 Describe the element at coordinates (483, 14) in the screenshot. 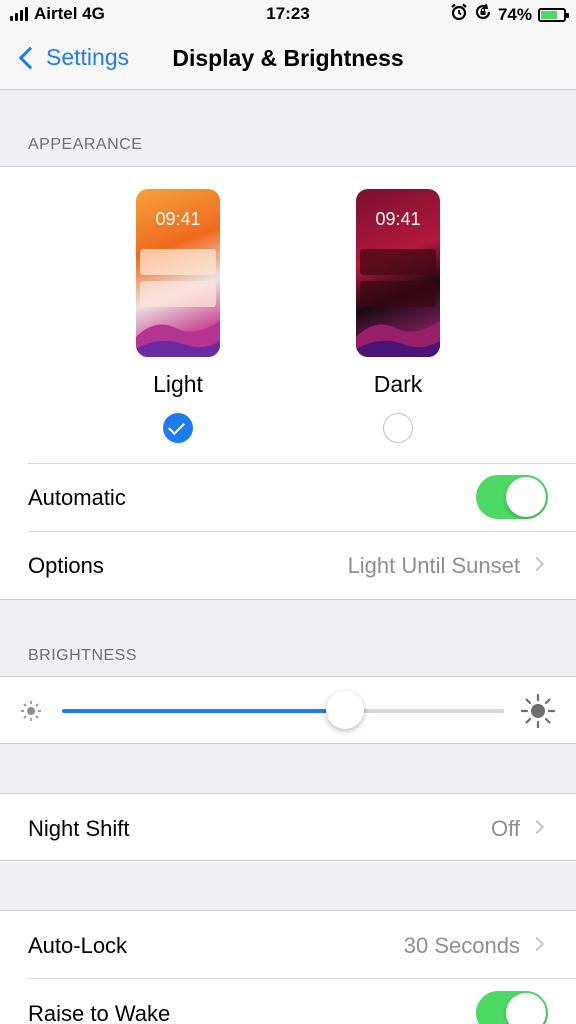

I see `rotation-lock-icon` at that location.